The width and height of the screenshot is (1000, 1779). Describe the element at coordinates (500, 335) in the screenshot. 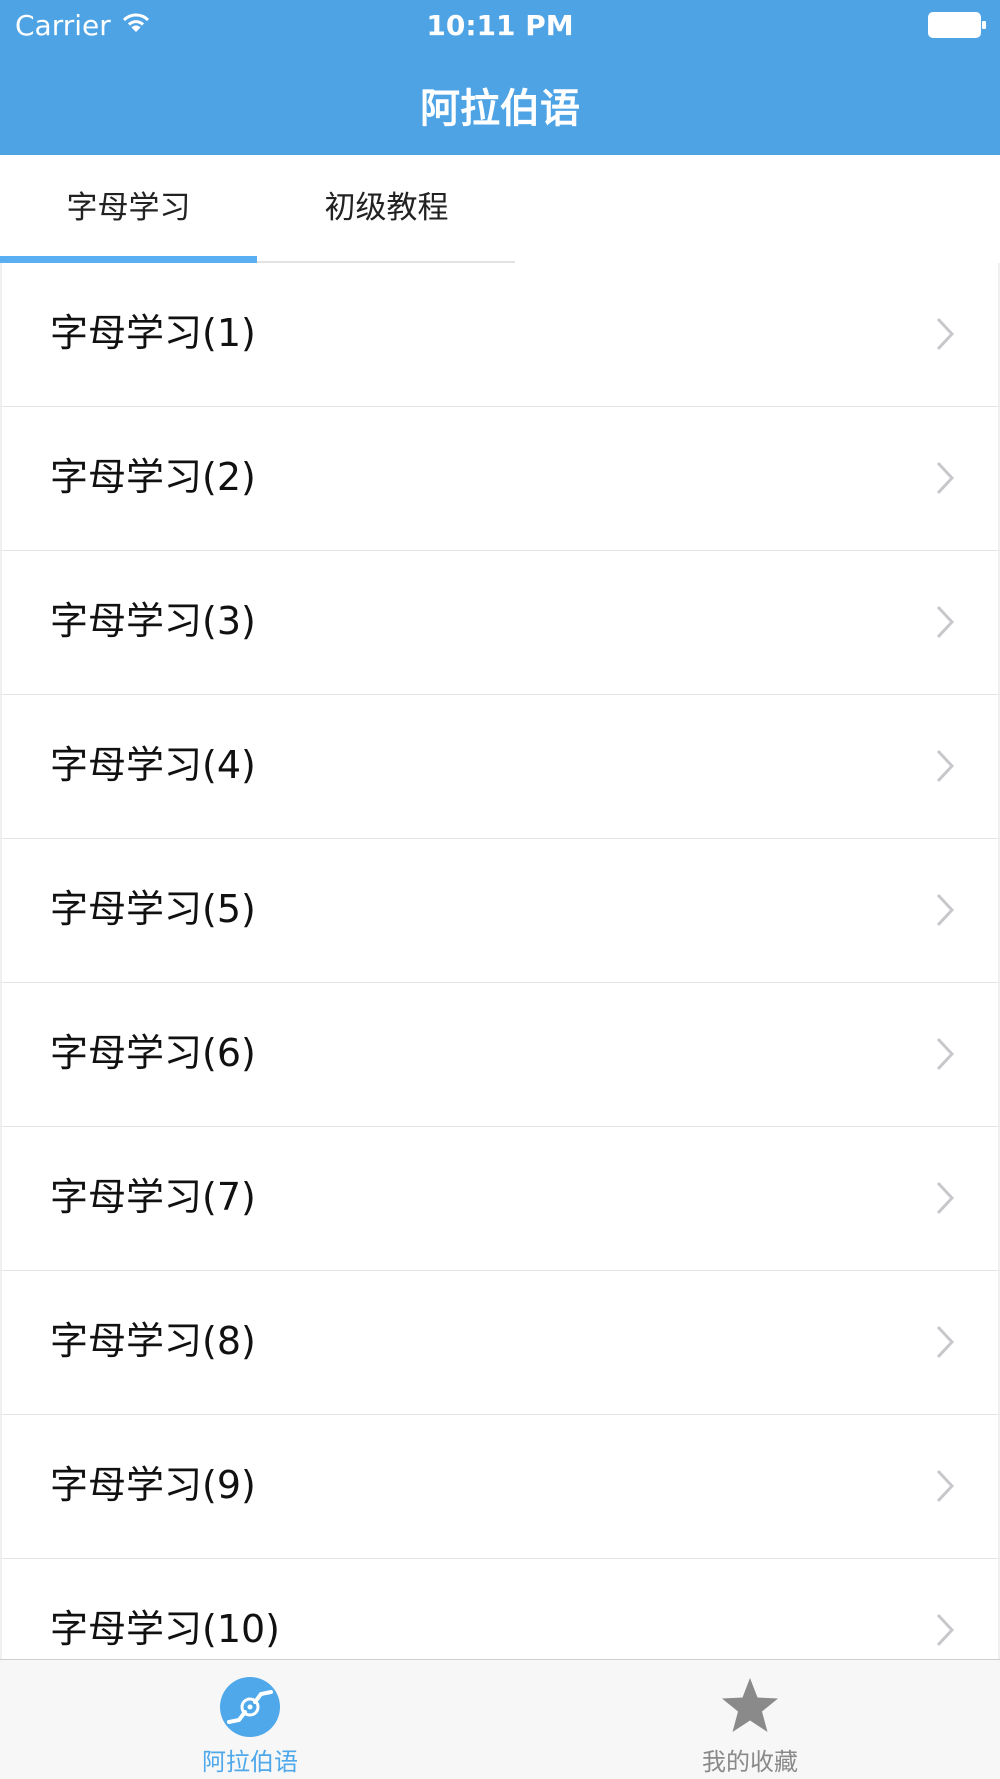

I see `list-item: 字母学习(1)` at that location.